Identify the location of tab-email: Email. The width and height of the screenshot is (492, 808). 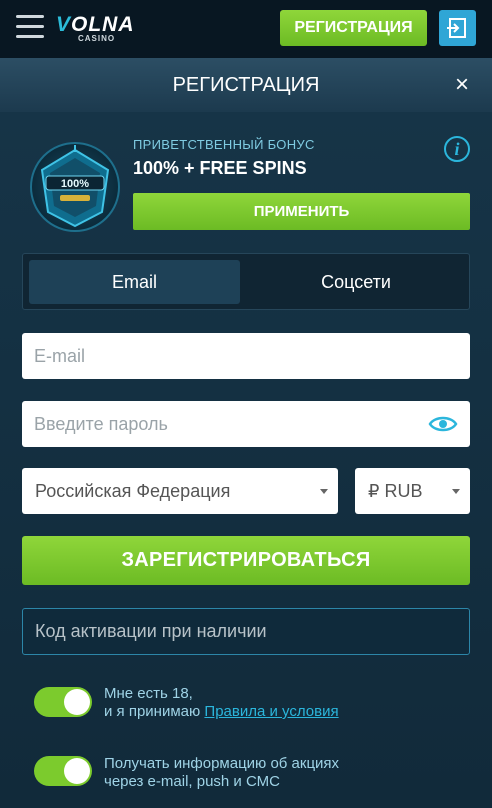
(134, 282).